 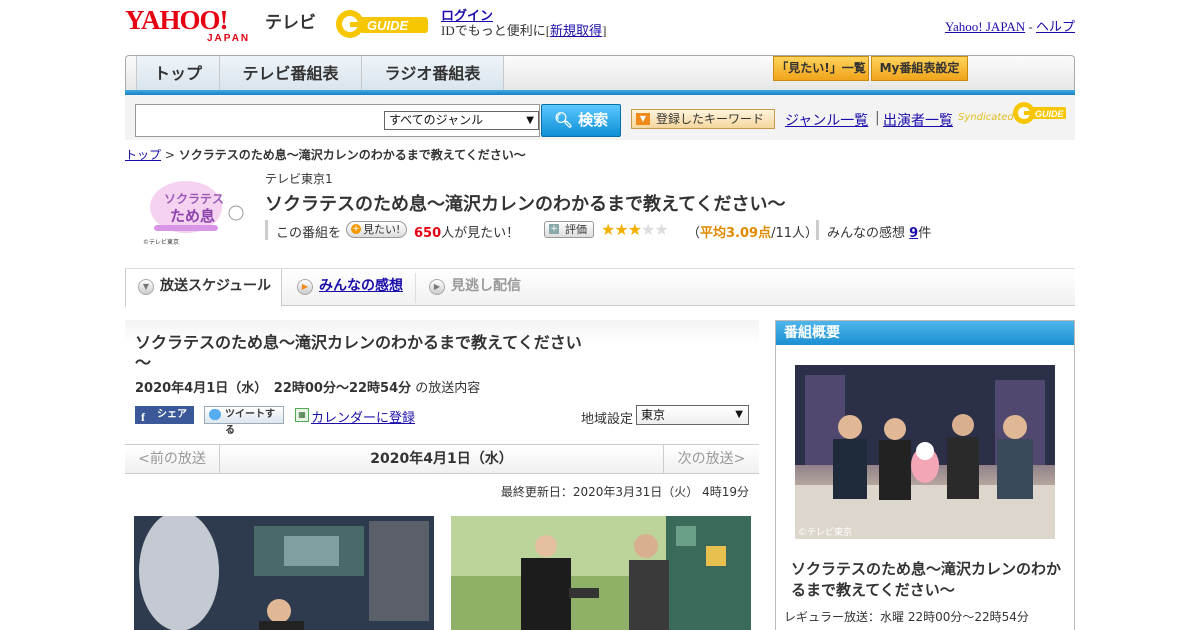 I want to click on episode-photo-studio, so click(x=284, y=573).